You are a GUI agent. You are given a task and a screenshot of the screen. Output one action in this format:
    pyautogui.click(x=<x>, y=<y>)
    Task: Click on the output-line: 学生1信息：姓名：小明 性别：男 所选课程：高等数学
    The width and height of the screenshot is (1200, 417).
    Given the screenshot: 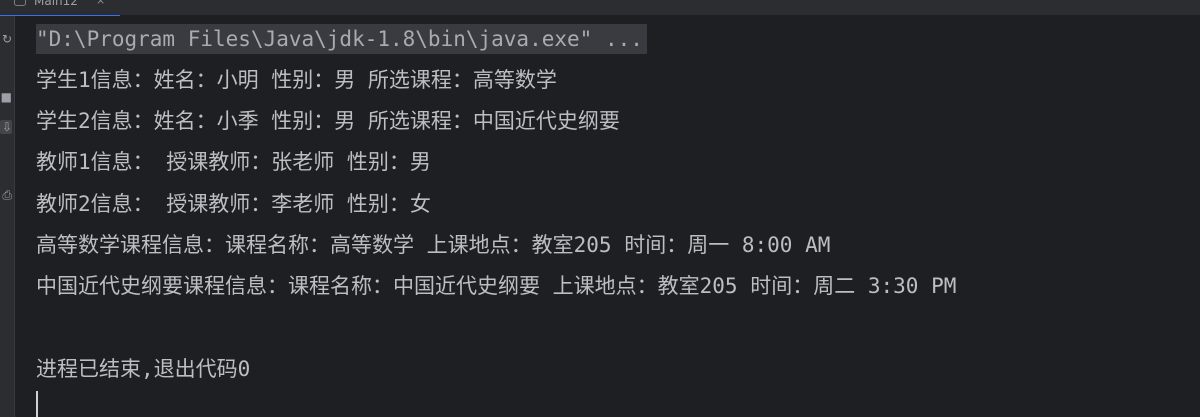 What is the action you would take?
    pyautogui.click(x=296, y=80)
    